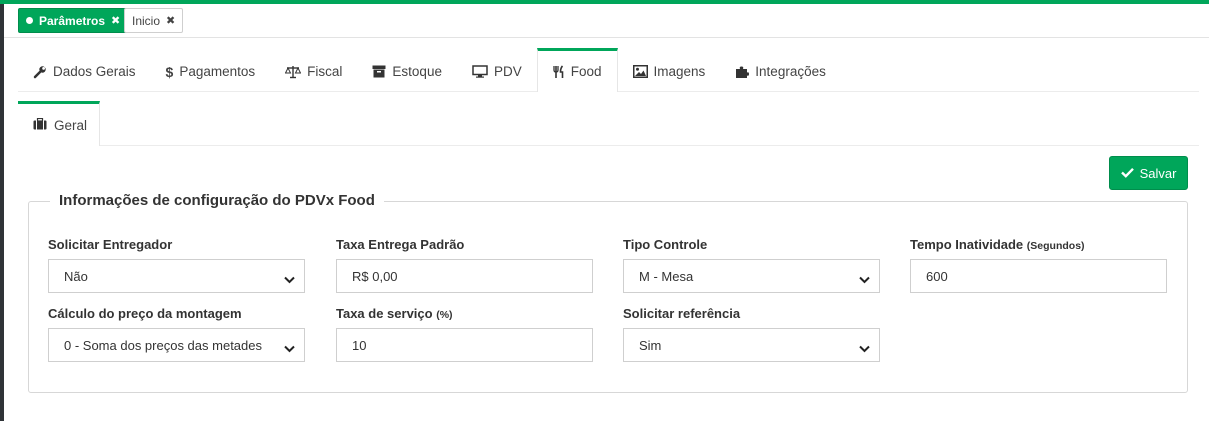 This screenshot has width=1209, height=421. Describe the element at coordinates (76, 276) in the screenshot. I see `select-value: Não` at that location.